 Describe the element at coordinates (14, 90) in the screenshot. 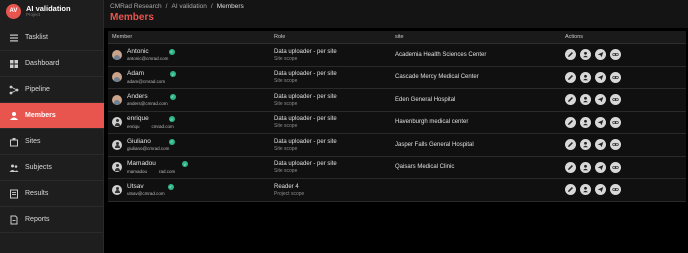

I see `pipeline-icon` at that location.